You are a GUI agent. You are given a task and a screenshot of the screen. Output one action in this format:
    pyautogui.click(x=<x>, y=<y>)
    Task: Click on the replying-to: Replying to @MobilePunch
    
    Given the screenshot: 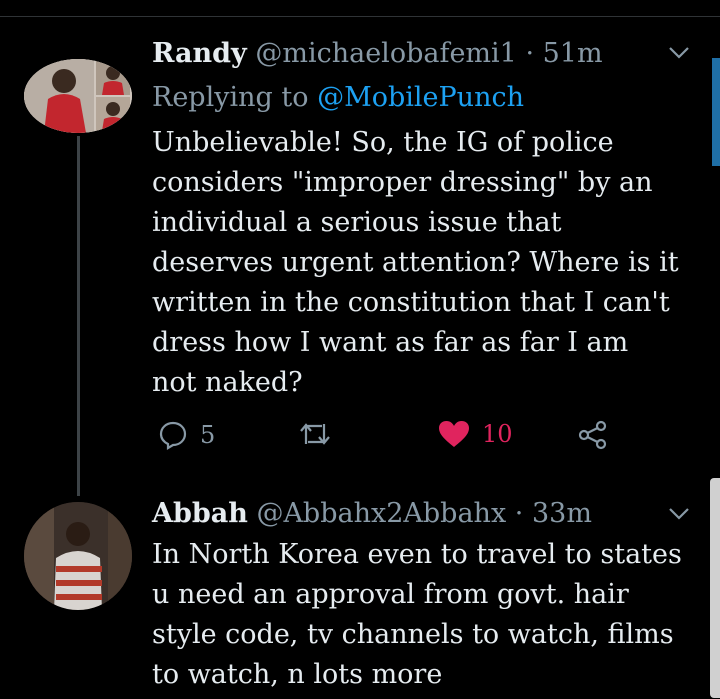 What is the action you would take?
    pyautogui.click(x=338, y=97)
    